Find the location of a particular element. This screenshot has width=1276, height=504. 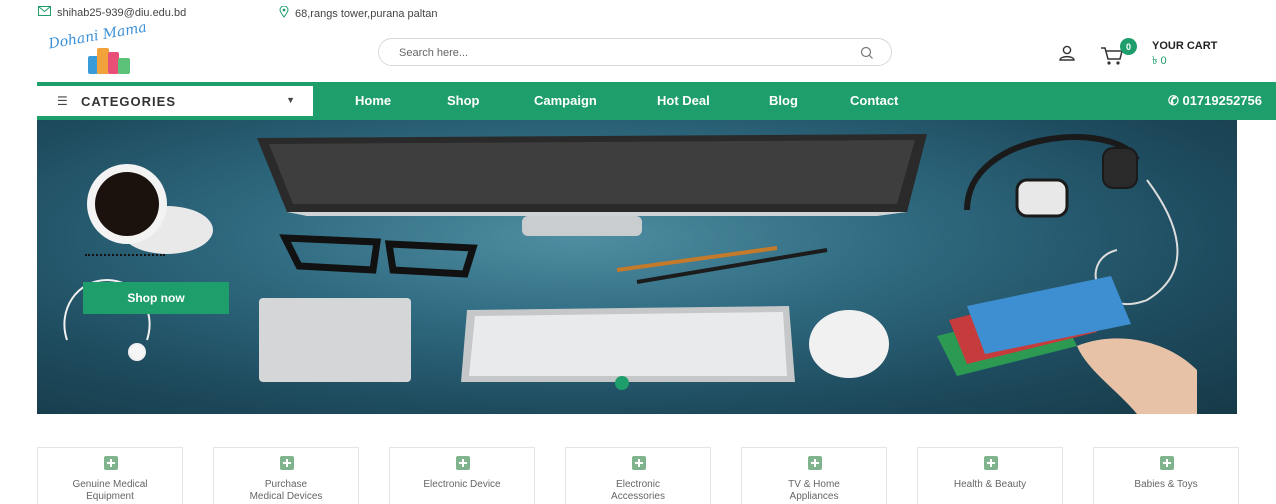

categories-dropdown: ☰ CATEGORIES ▼ is located at coordinates (175, 101).